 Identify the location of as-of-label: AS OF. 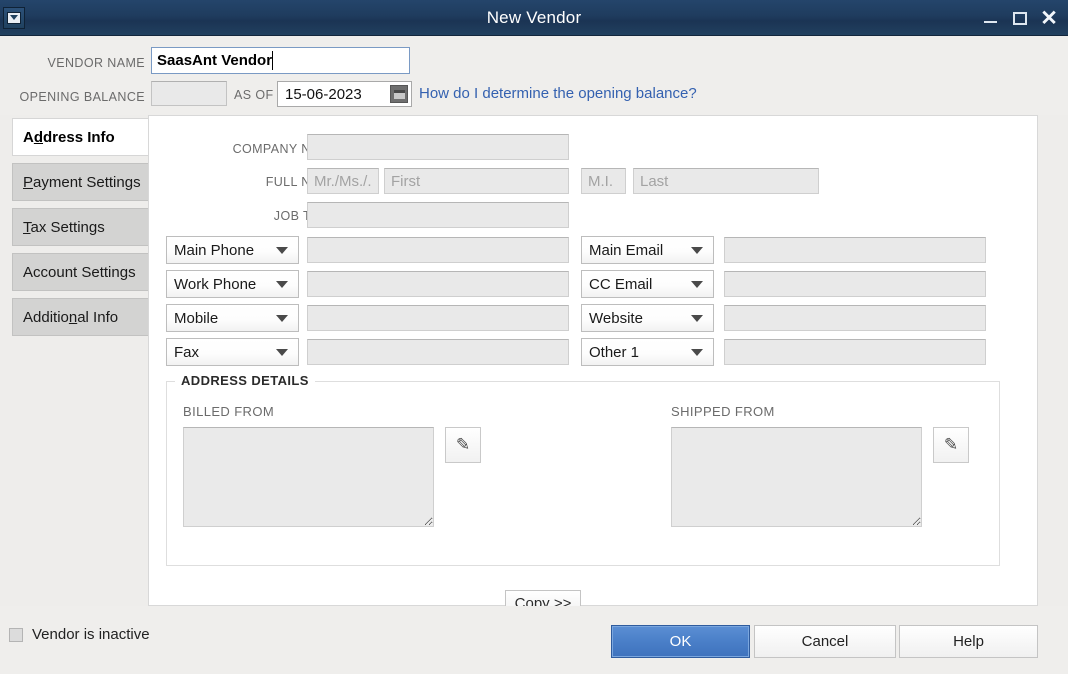
(254, 95).